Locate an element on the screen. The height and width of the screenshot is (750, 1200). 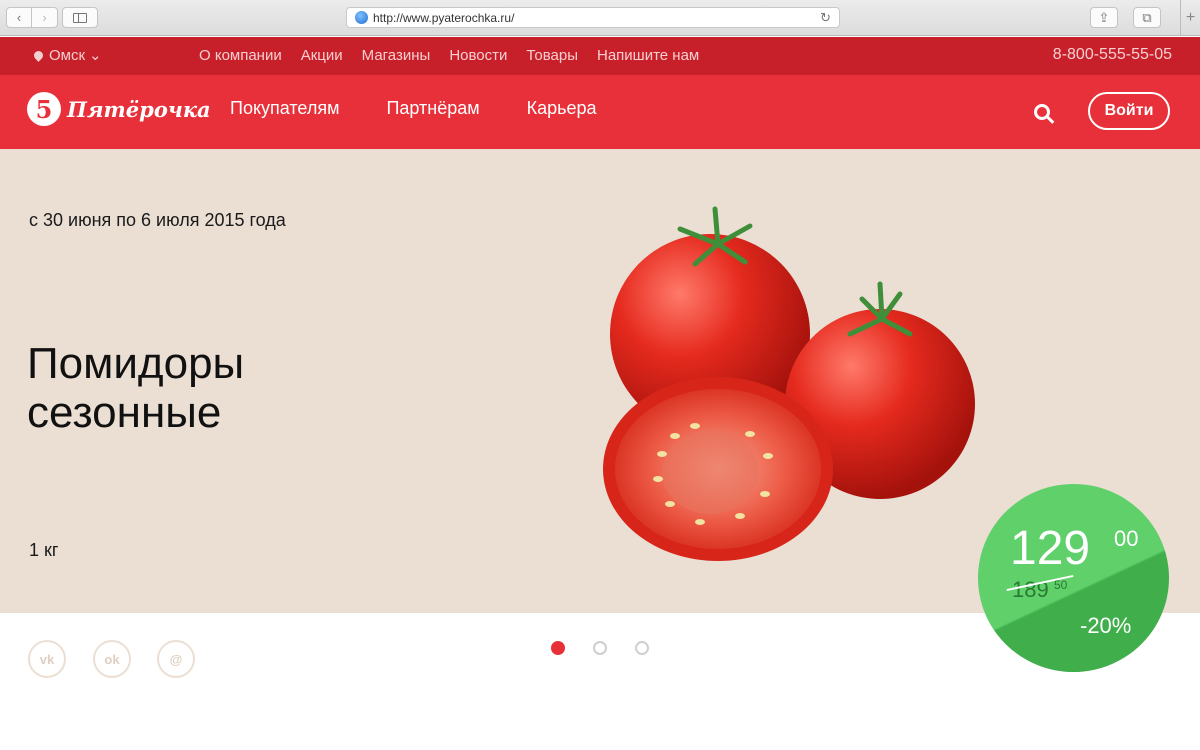
forward-button: › is located at coordinates (45, 17).